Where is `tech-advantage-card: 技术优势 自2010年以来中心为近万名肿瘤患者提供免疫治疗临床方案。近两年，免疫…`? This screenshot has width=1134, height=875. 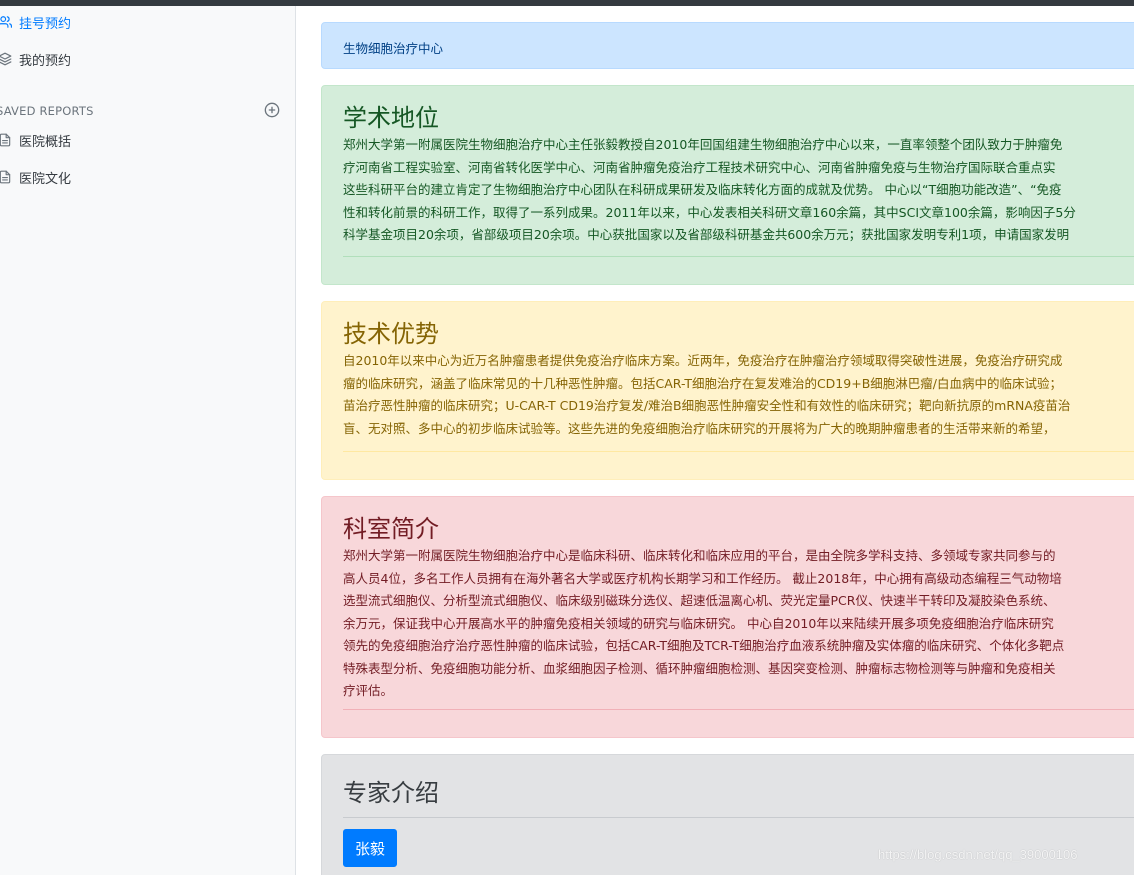 tech-advantage-card: 技术优势 自2010年以来中心为近万名肿瘤患者提供免疫治疗临床方案。近两年，免疫… is located at coordinates (727, 390).